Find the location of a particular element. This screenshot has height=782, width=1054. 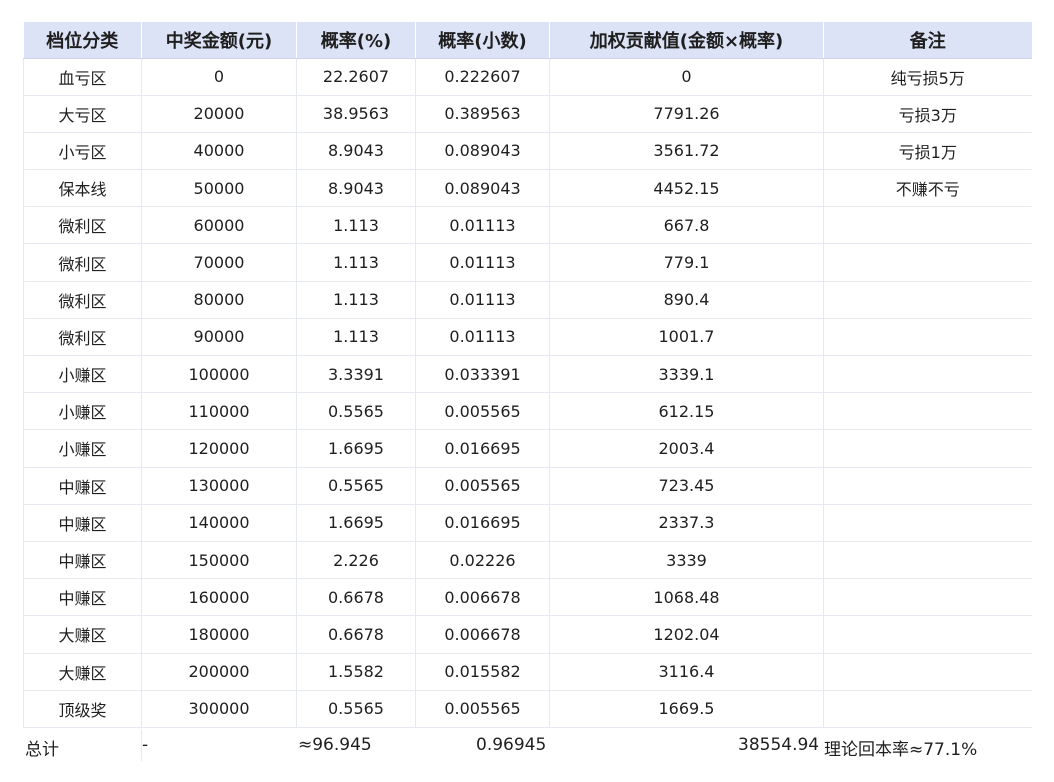

cell-weighted-contribution: 2337.3 is located at coordinates (686, 523).